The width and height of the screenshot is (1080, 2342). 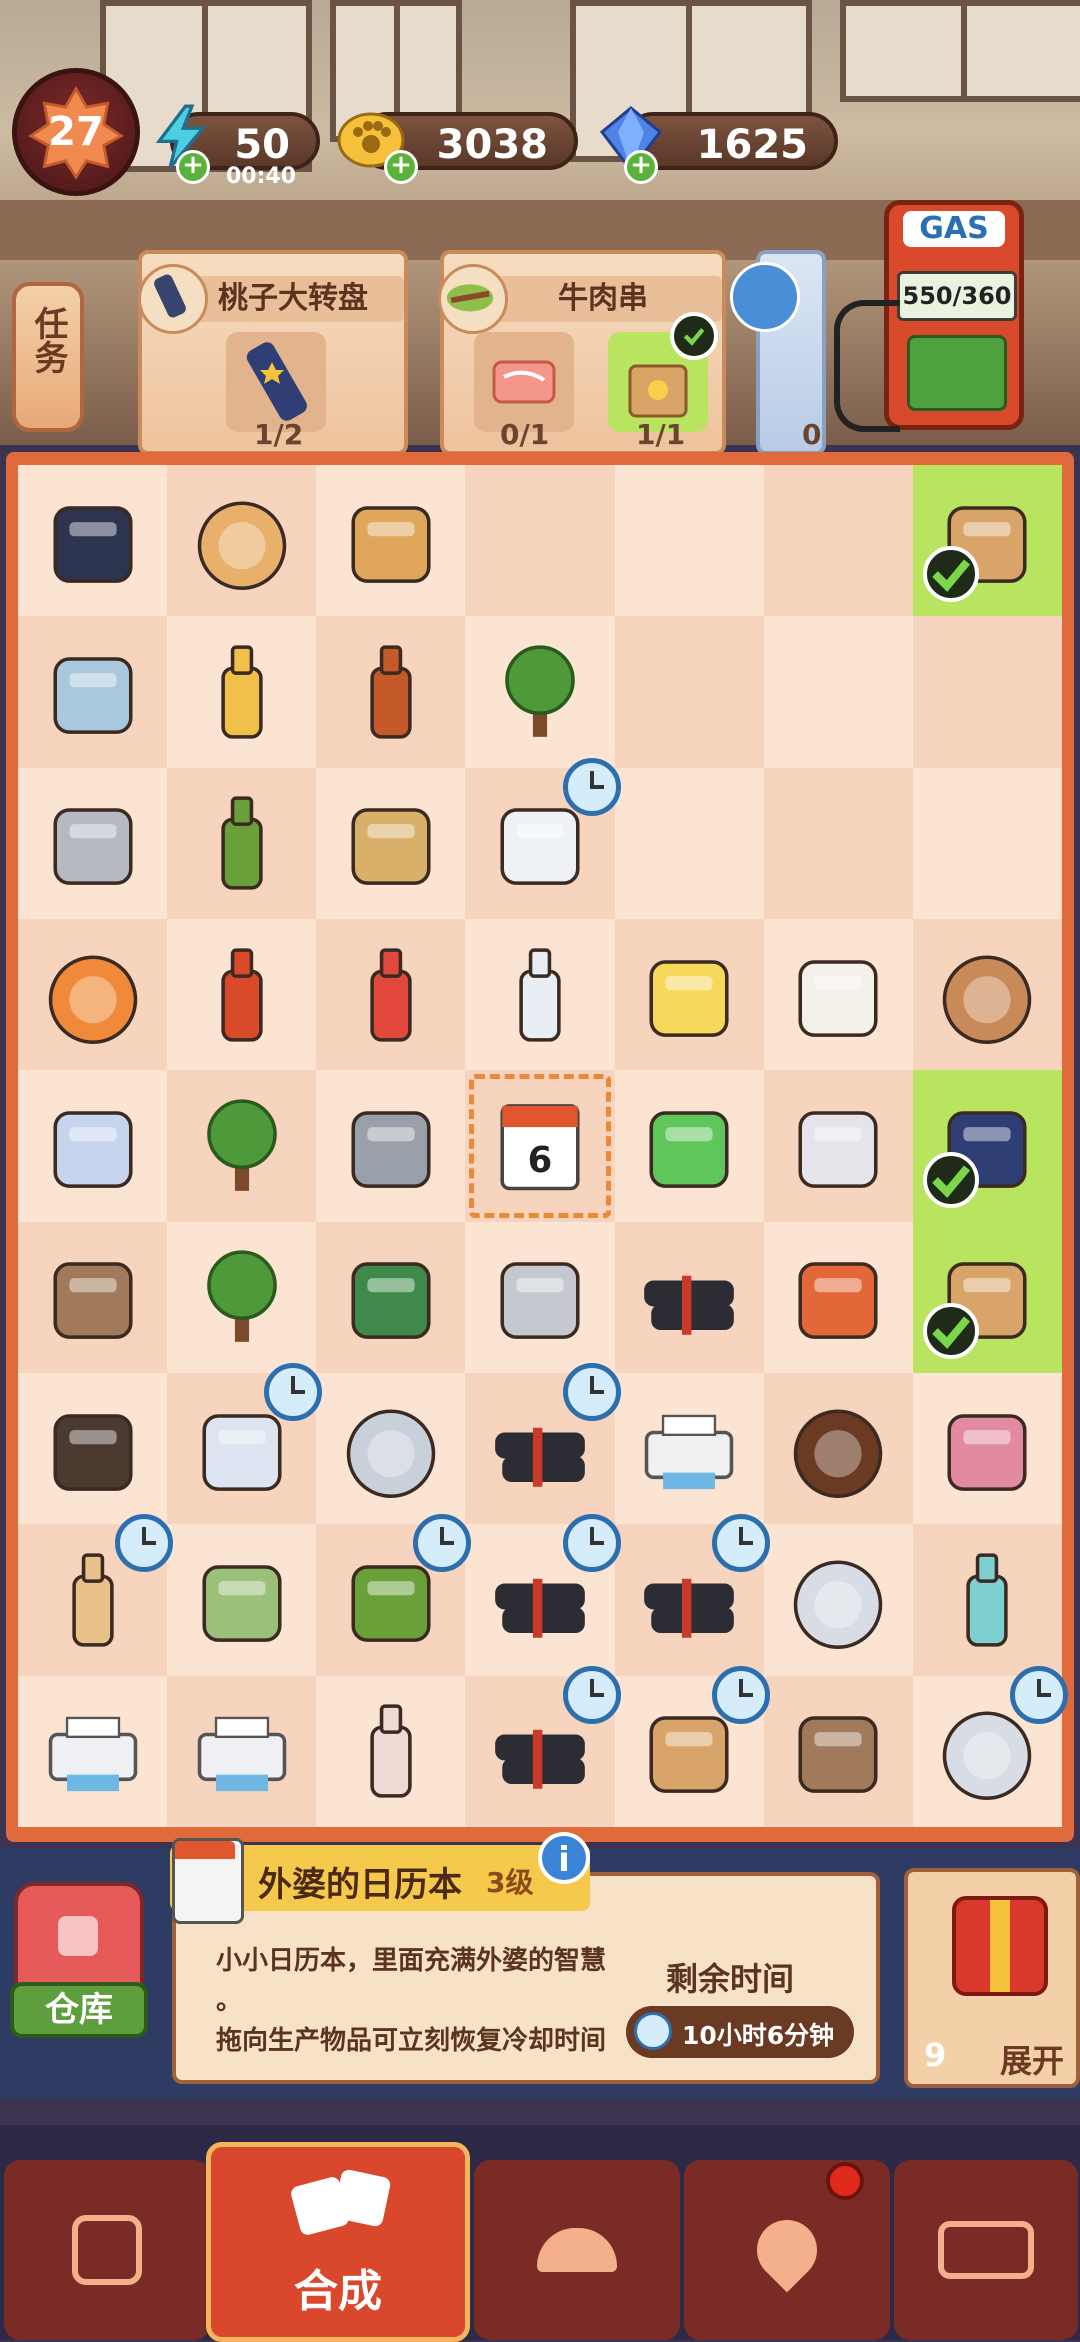 What do you see at coordinates (867, 366) in the screenshot?
I see `gas-hose-icon` at bounding box center [867, 366].